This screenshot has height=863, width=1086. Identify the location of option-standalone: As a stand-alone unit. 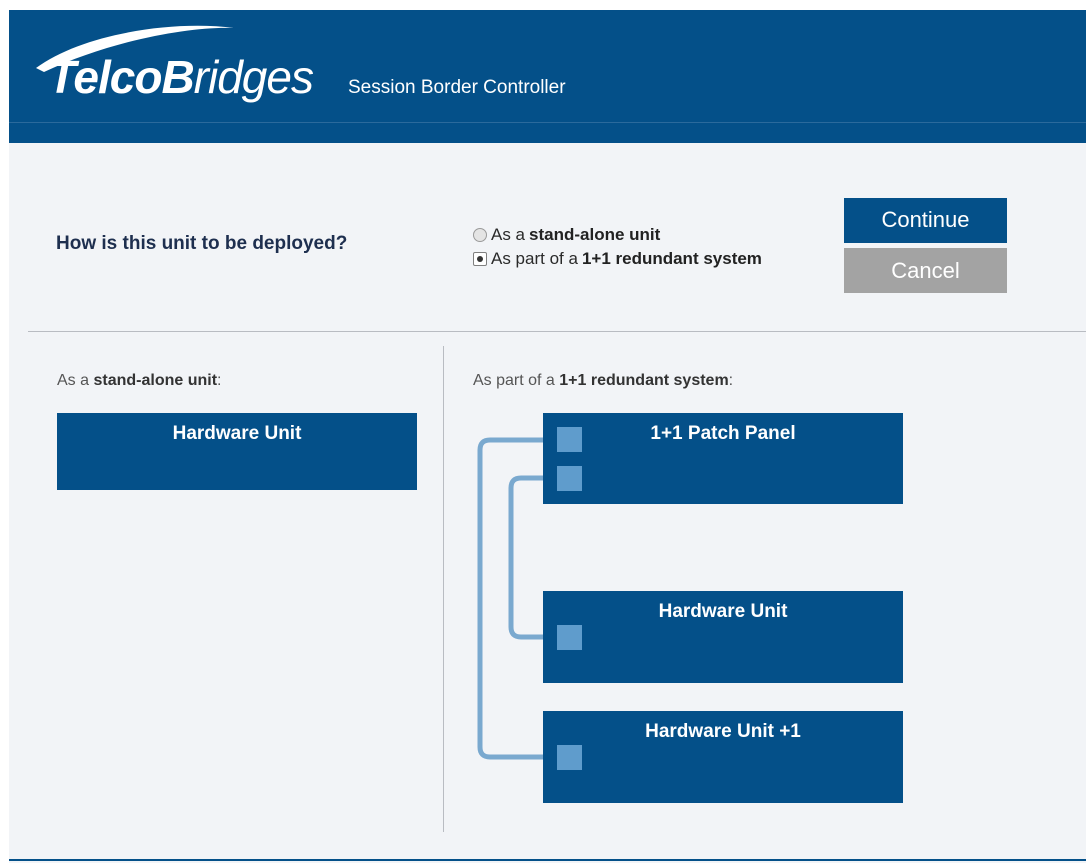
(566, 235).